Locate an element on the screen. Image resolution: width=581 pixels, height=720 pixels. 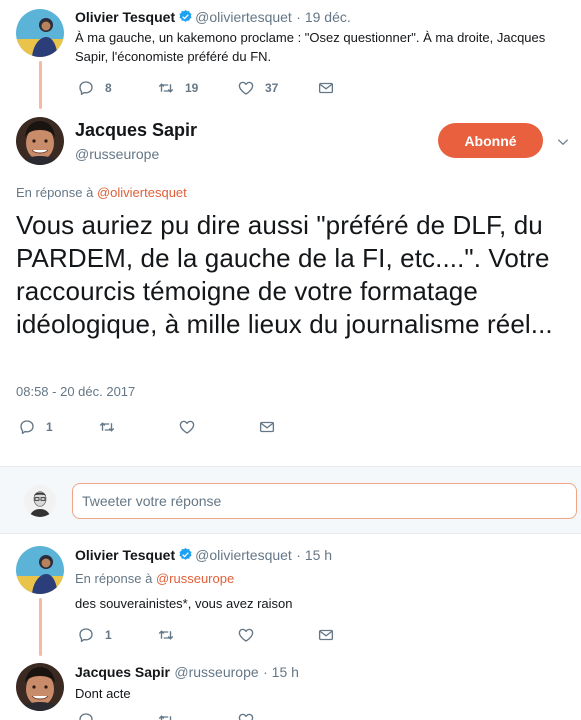
tweet-text: des souverainistes*, vous avez raison is located at coordinates (184, 603).